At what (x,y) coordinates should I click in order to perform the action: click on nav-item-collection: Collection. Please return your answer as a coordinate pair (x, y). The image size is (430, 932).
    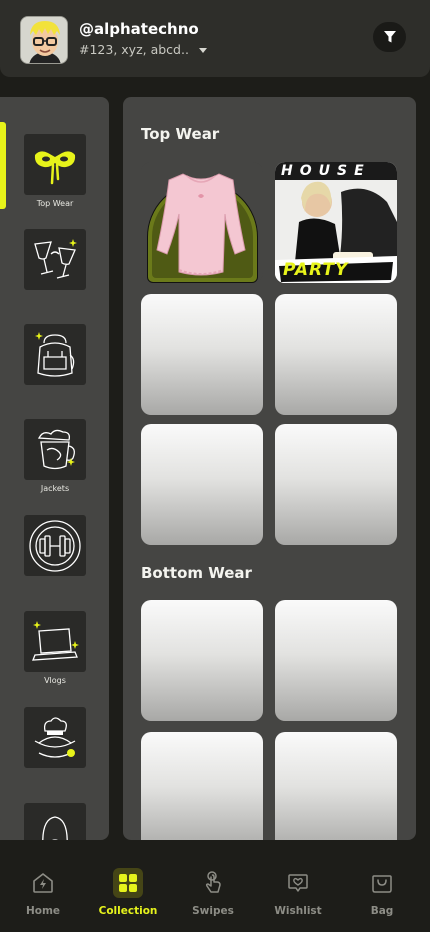
    Looking at the image, I should click on (128, 892).